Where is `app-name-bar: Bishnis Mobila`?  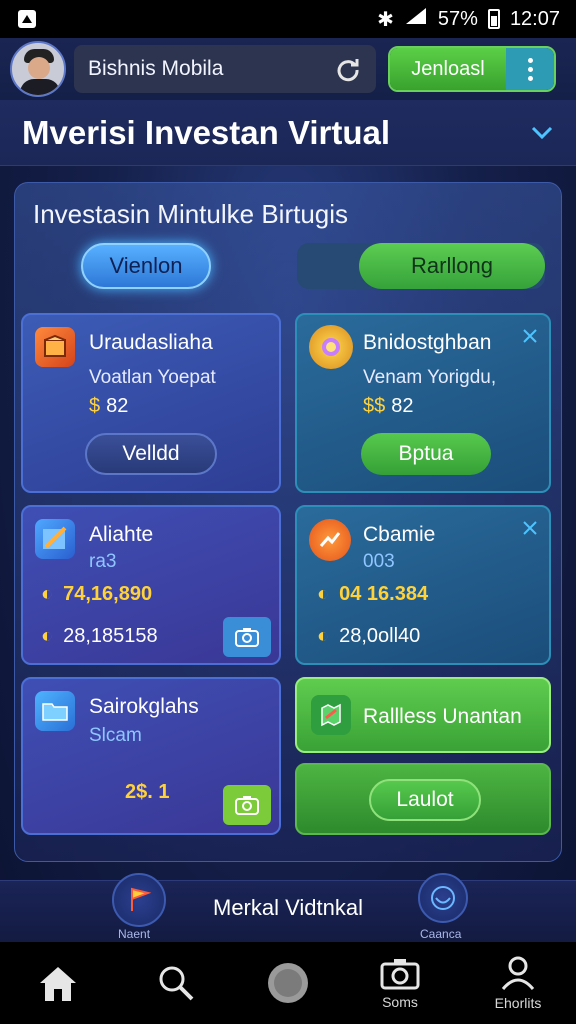
app-name-bar: Bishnis Mobila is located at coordinates (225, 69).